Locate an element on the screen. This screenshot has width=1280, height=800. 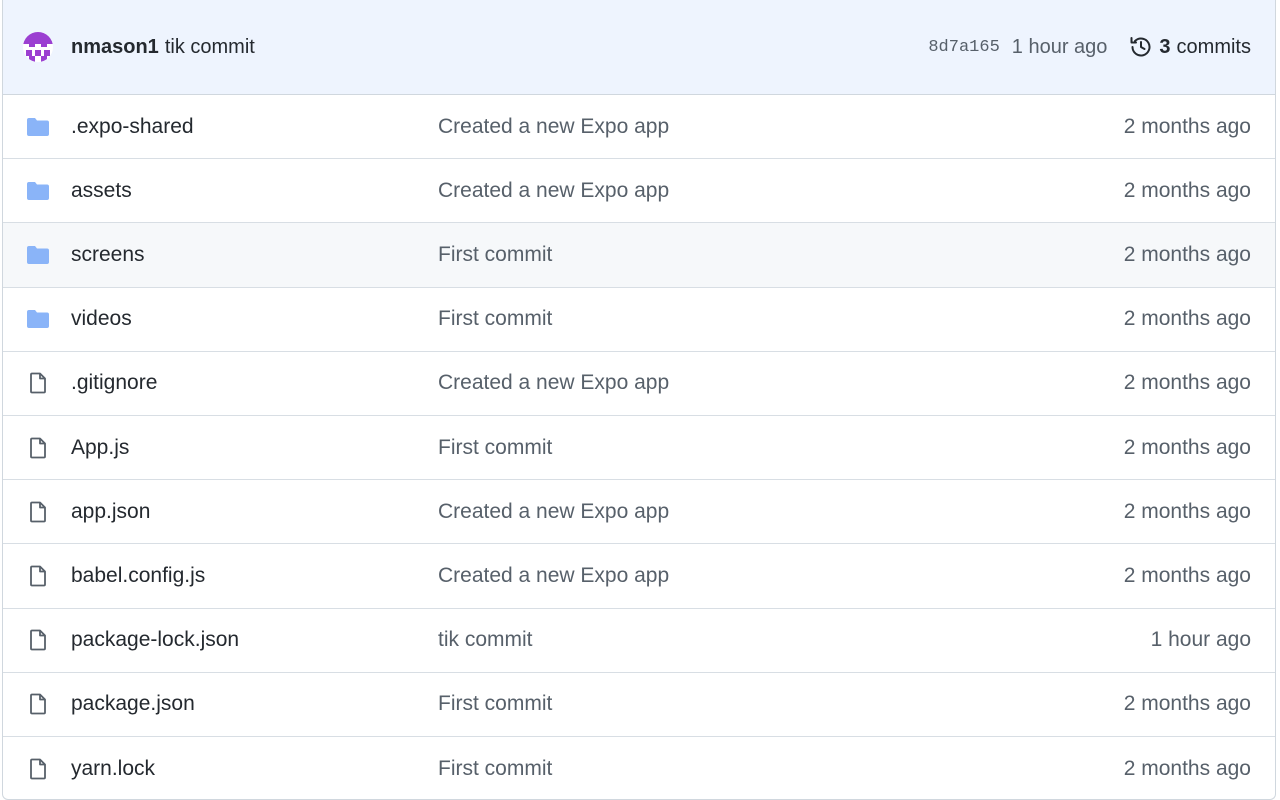
commit-info: nmason1 tik commit is located at coordinates (163, 47).